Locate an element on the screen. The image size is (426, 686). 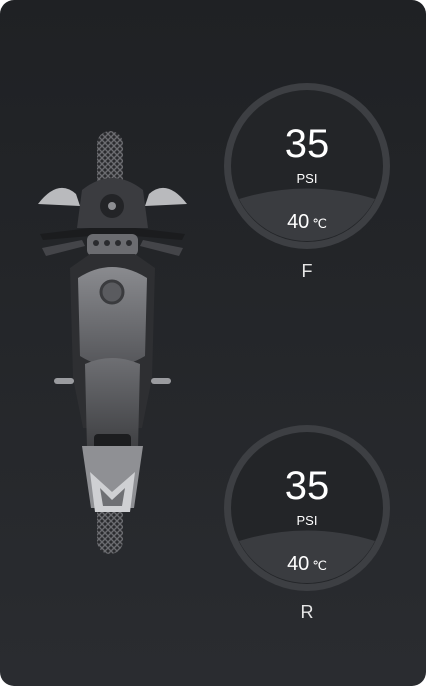
rear-pressure-unit: PSI is located at coordinates (307, 520).